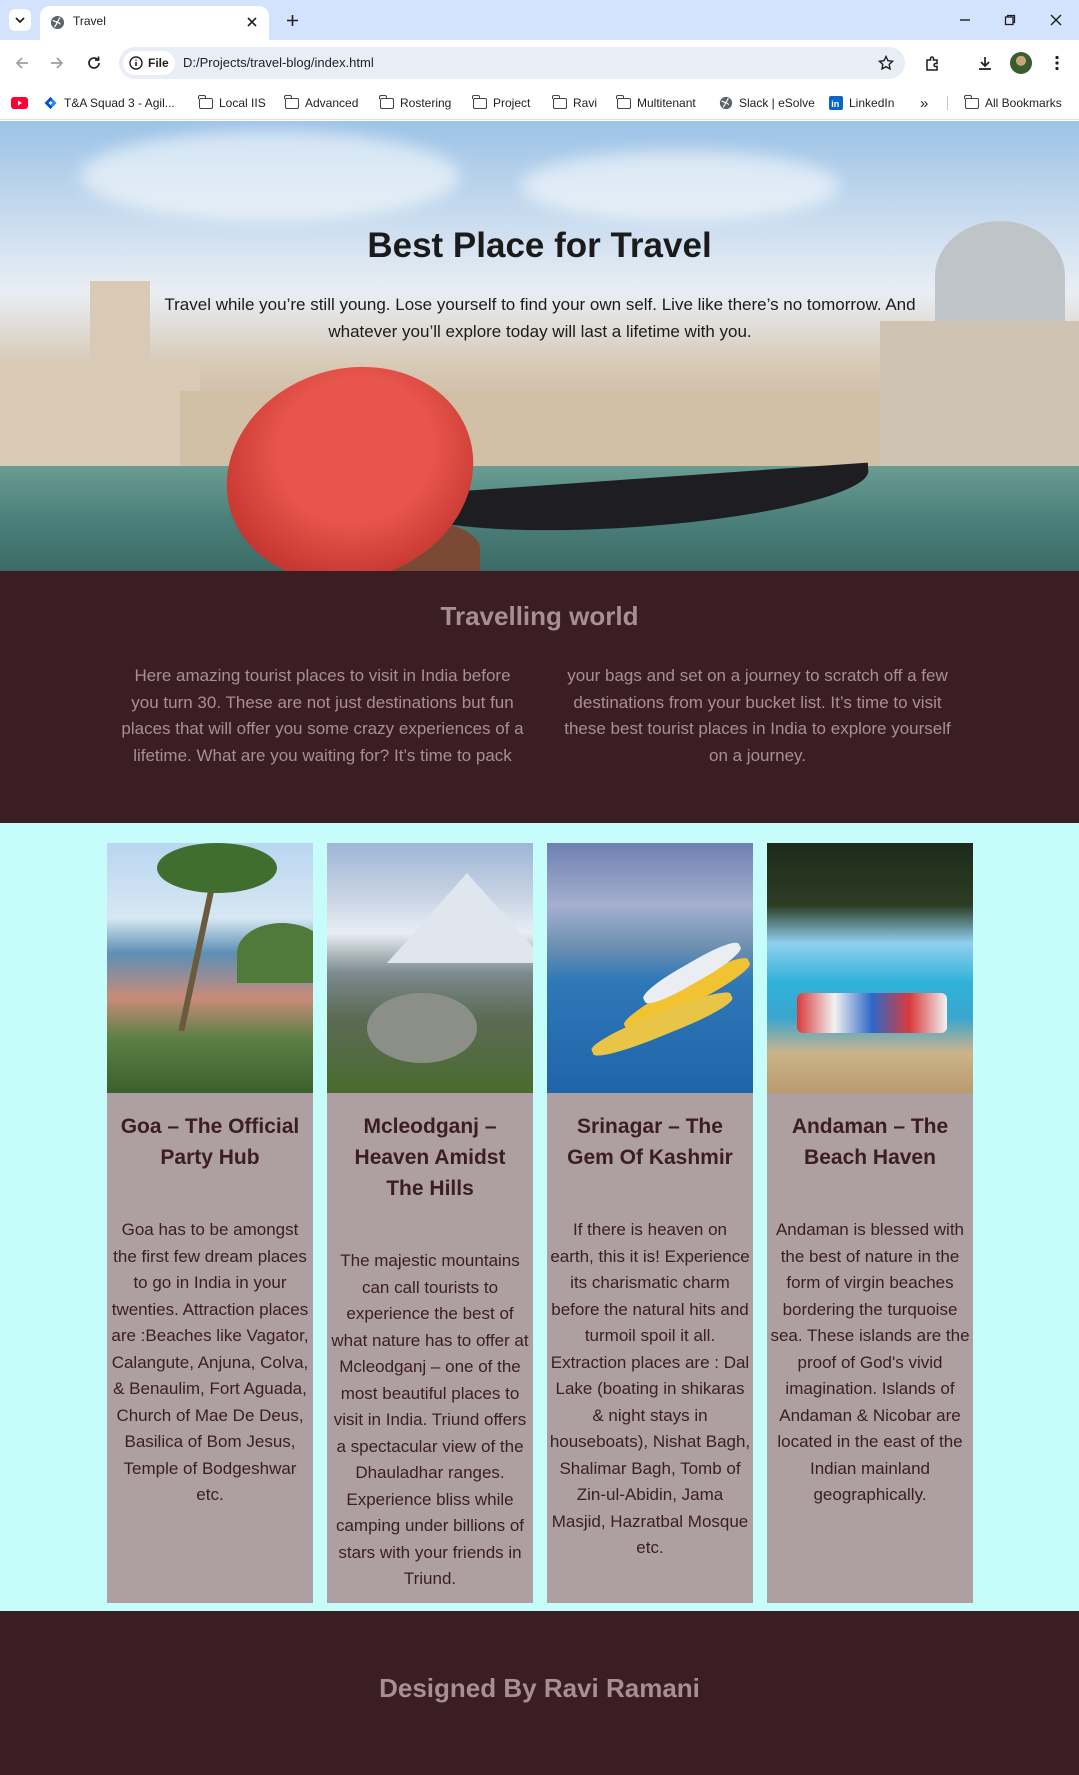 The height and width of the screenshot is (1775, 1079). Describe the element at coordinates (947, 103) in the screenshot. I see `bookmarks-divider` at that location.